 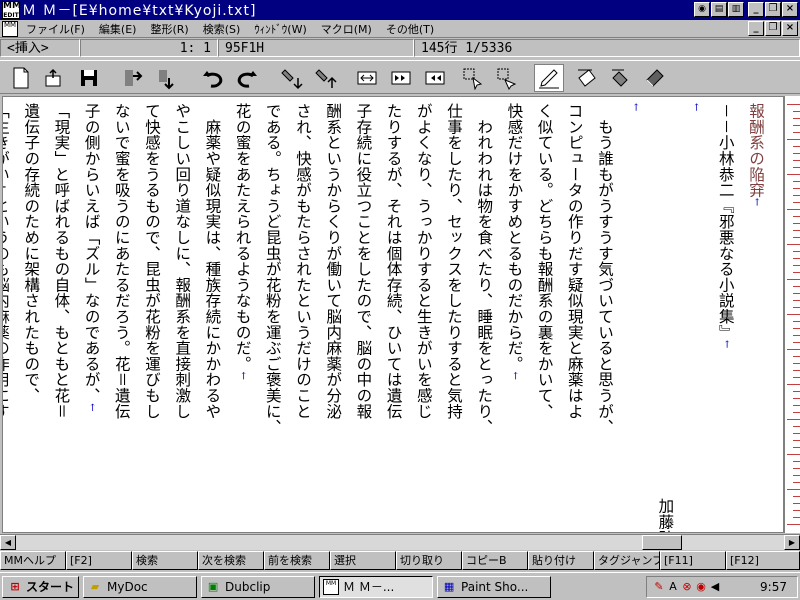 I want to click on chart-icon: ▥, so click(x=736, y=9).